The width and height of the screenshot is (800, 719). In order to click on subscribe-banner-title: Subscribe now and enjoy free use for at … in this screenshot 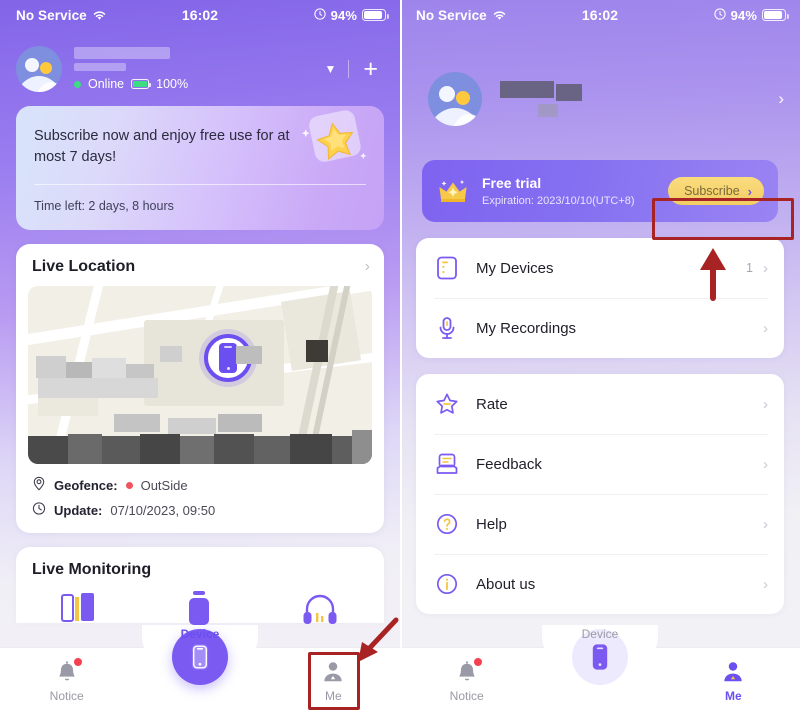, I will do `click(162, 147)`.